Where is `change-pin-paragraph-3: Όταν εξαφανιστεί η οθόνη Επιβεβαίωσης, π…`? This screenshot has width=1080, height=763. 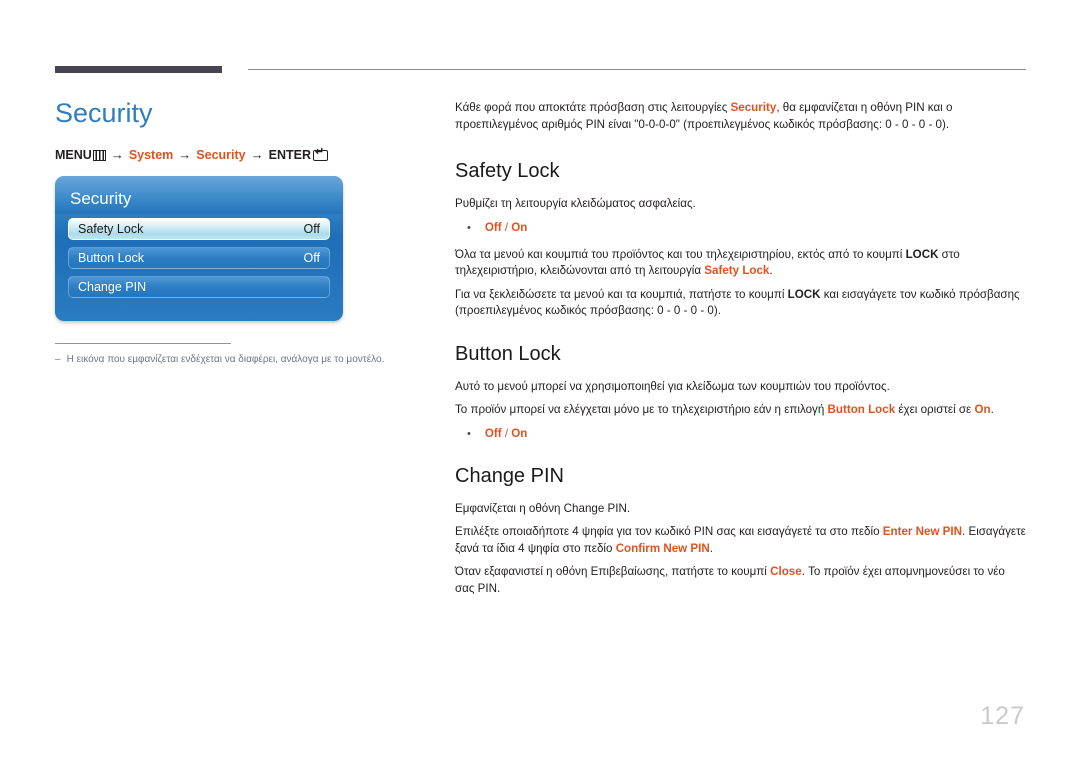 change-pin-paragraph-3: Όταν εξαφανιστεί η οθόνη Επιβεβαίωσης, π… is located at coordinates (741, 580).